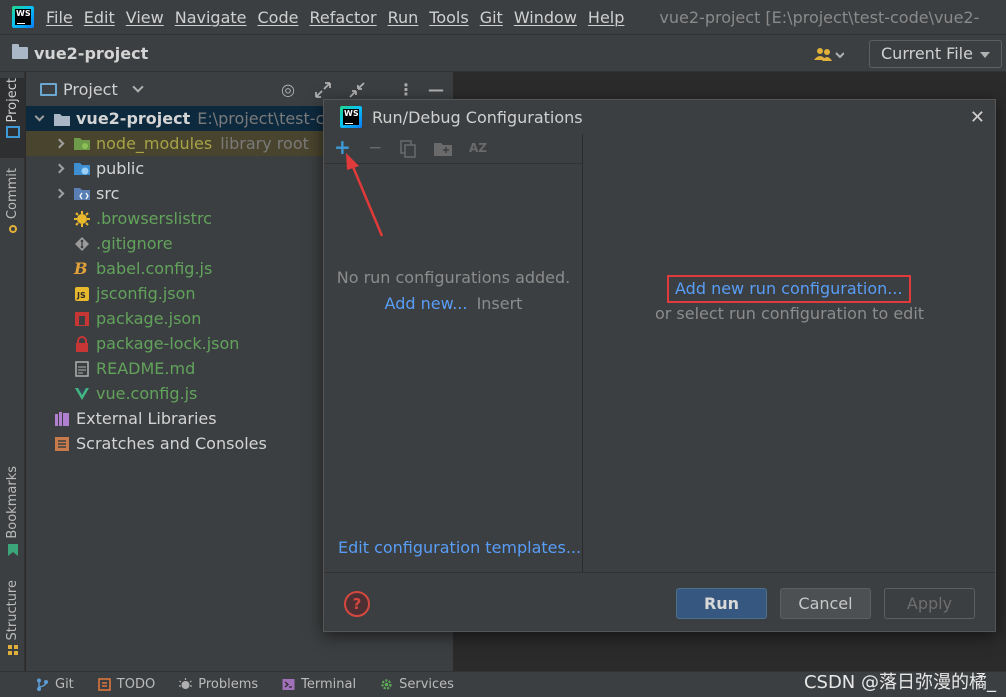 The width and height of the screenshot is (1006, 697). I want to click on add-new-row: Add new... Insert, so click(453, 303).